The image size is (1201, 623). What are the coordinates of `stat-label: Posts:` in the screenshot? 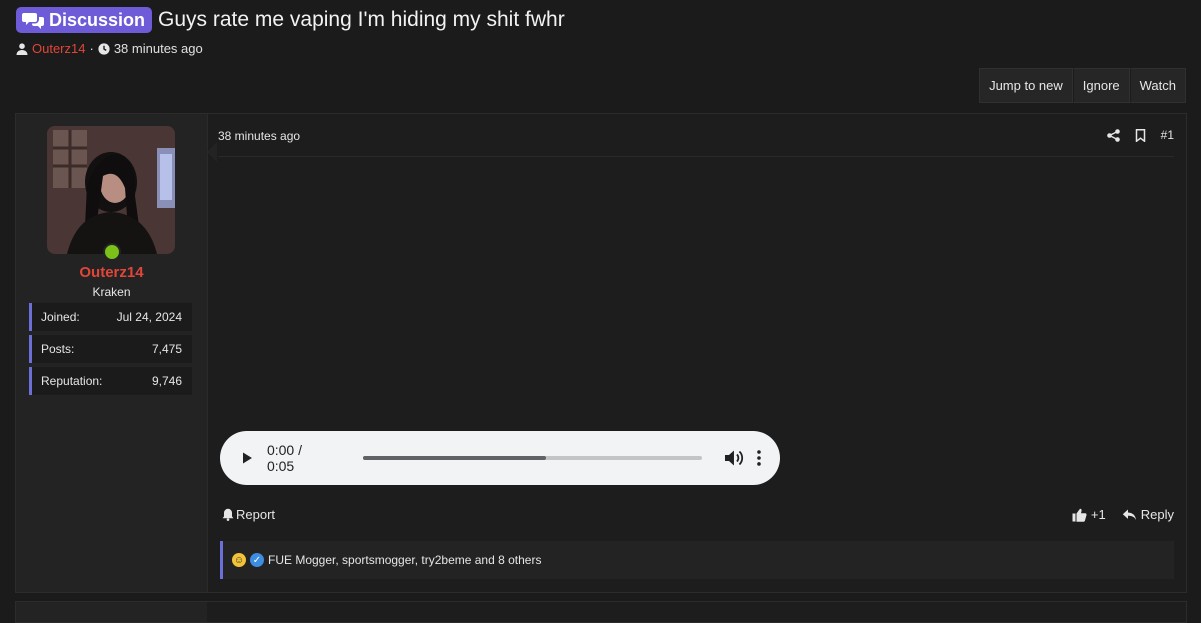 It's located at (58, 349).